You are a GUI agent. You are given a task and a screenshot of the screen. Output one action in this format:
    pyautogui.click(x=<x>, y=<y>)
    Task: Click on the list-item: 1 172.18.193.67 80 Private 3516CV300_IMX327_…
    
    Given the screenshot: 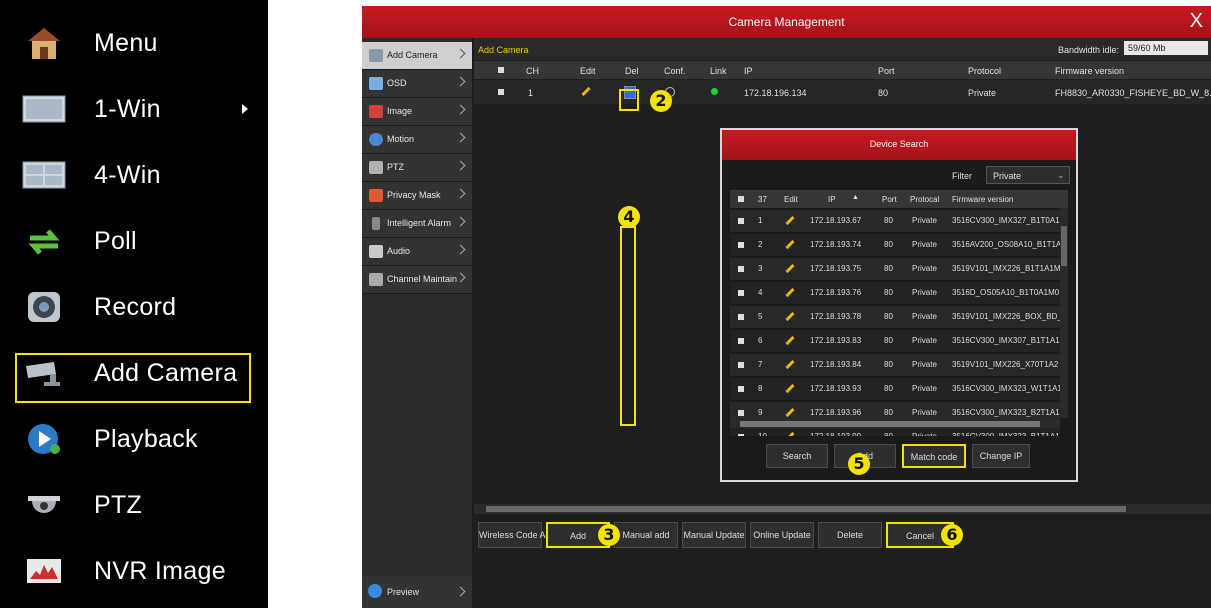 What is the action you would take?
    pyautogui.click(x=895, y=221)
    